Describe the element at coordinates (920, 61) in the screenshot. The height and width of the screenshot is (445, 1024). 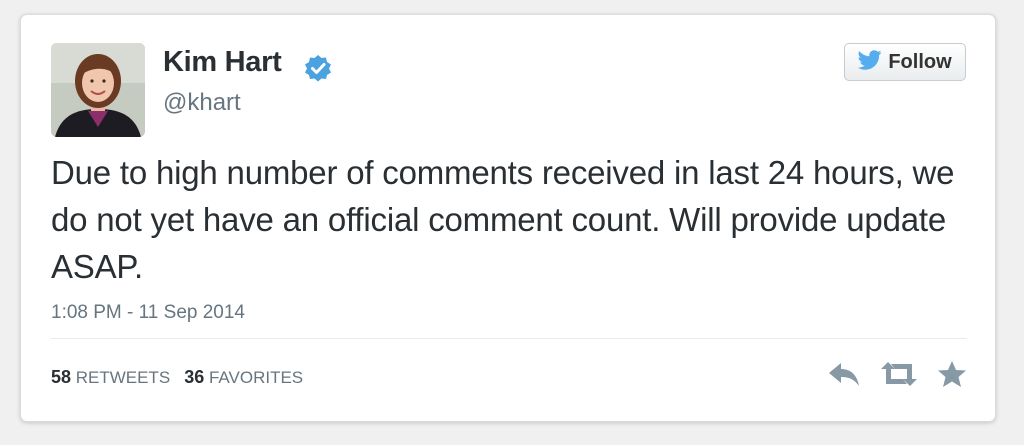
I see `follow-button-label: Follow` at that location.